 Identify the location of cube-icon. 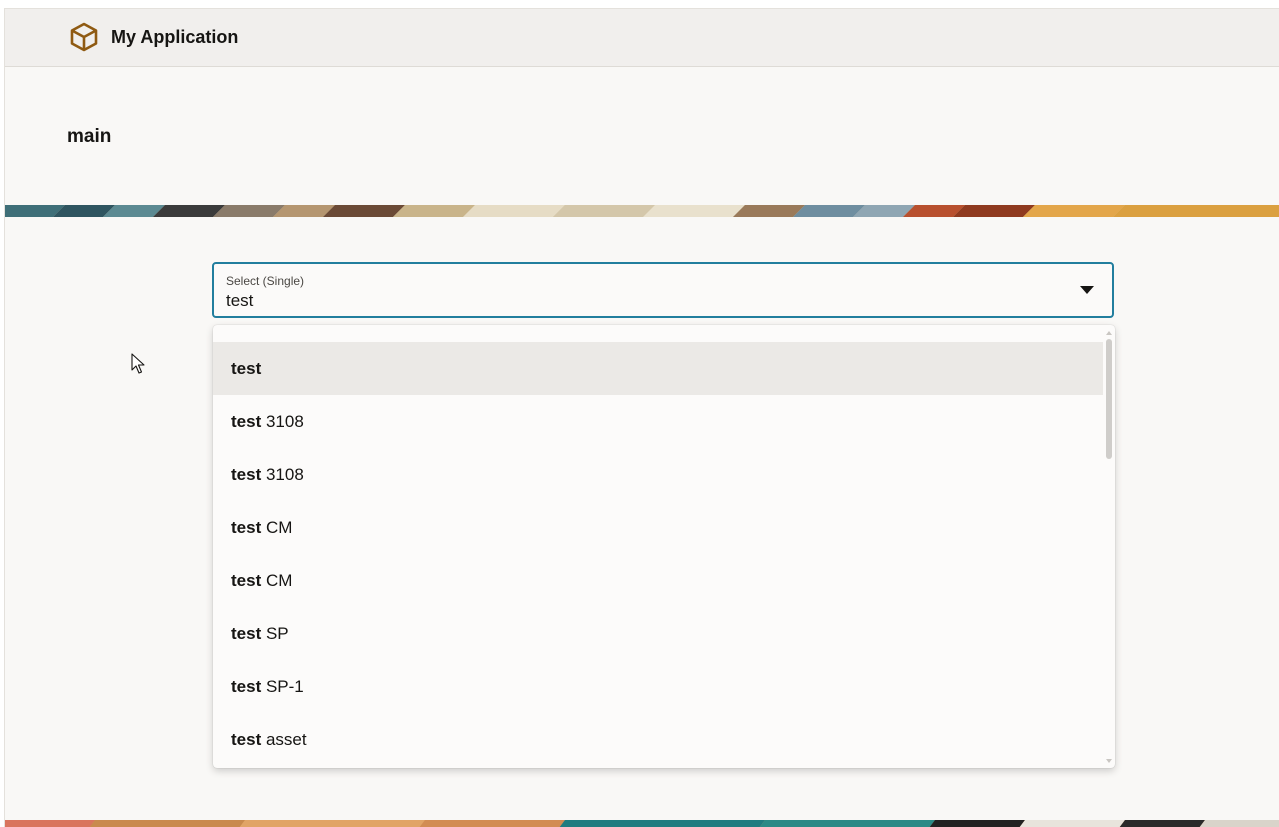
(84, 37).